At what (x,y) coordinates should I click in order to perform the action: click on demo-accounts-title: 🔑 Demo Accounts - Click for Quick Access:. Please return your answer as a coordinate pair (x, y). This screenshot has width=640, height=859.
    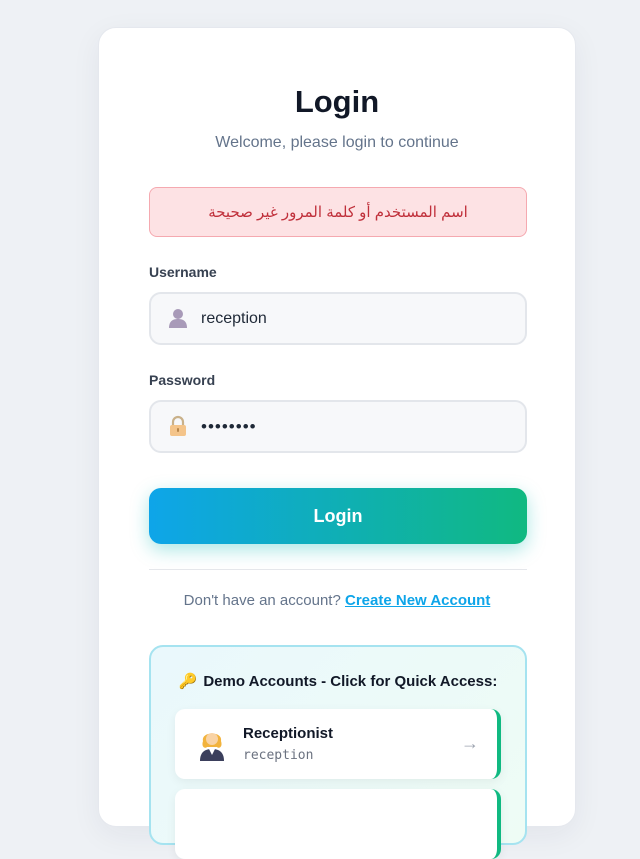
    Looking at the image, I should click on (338, 681).